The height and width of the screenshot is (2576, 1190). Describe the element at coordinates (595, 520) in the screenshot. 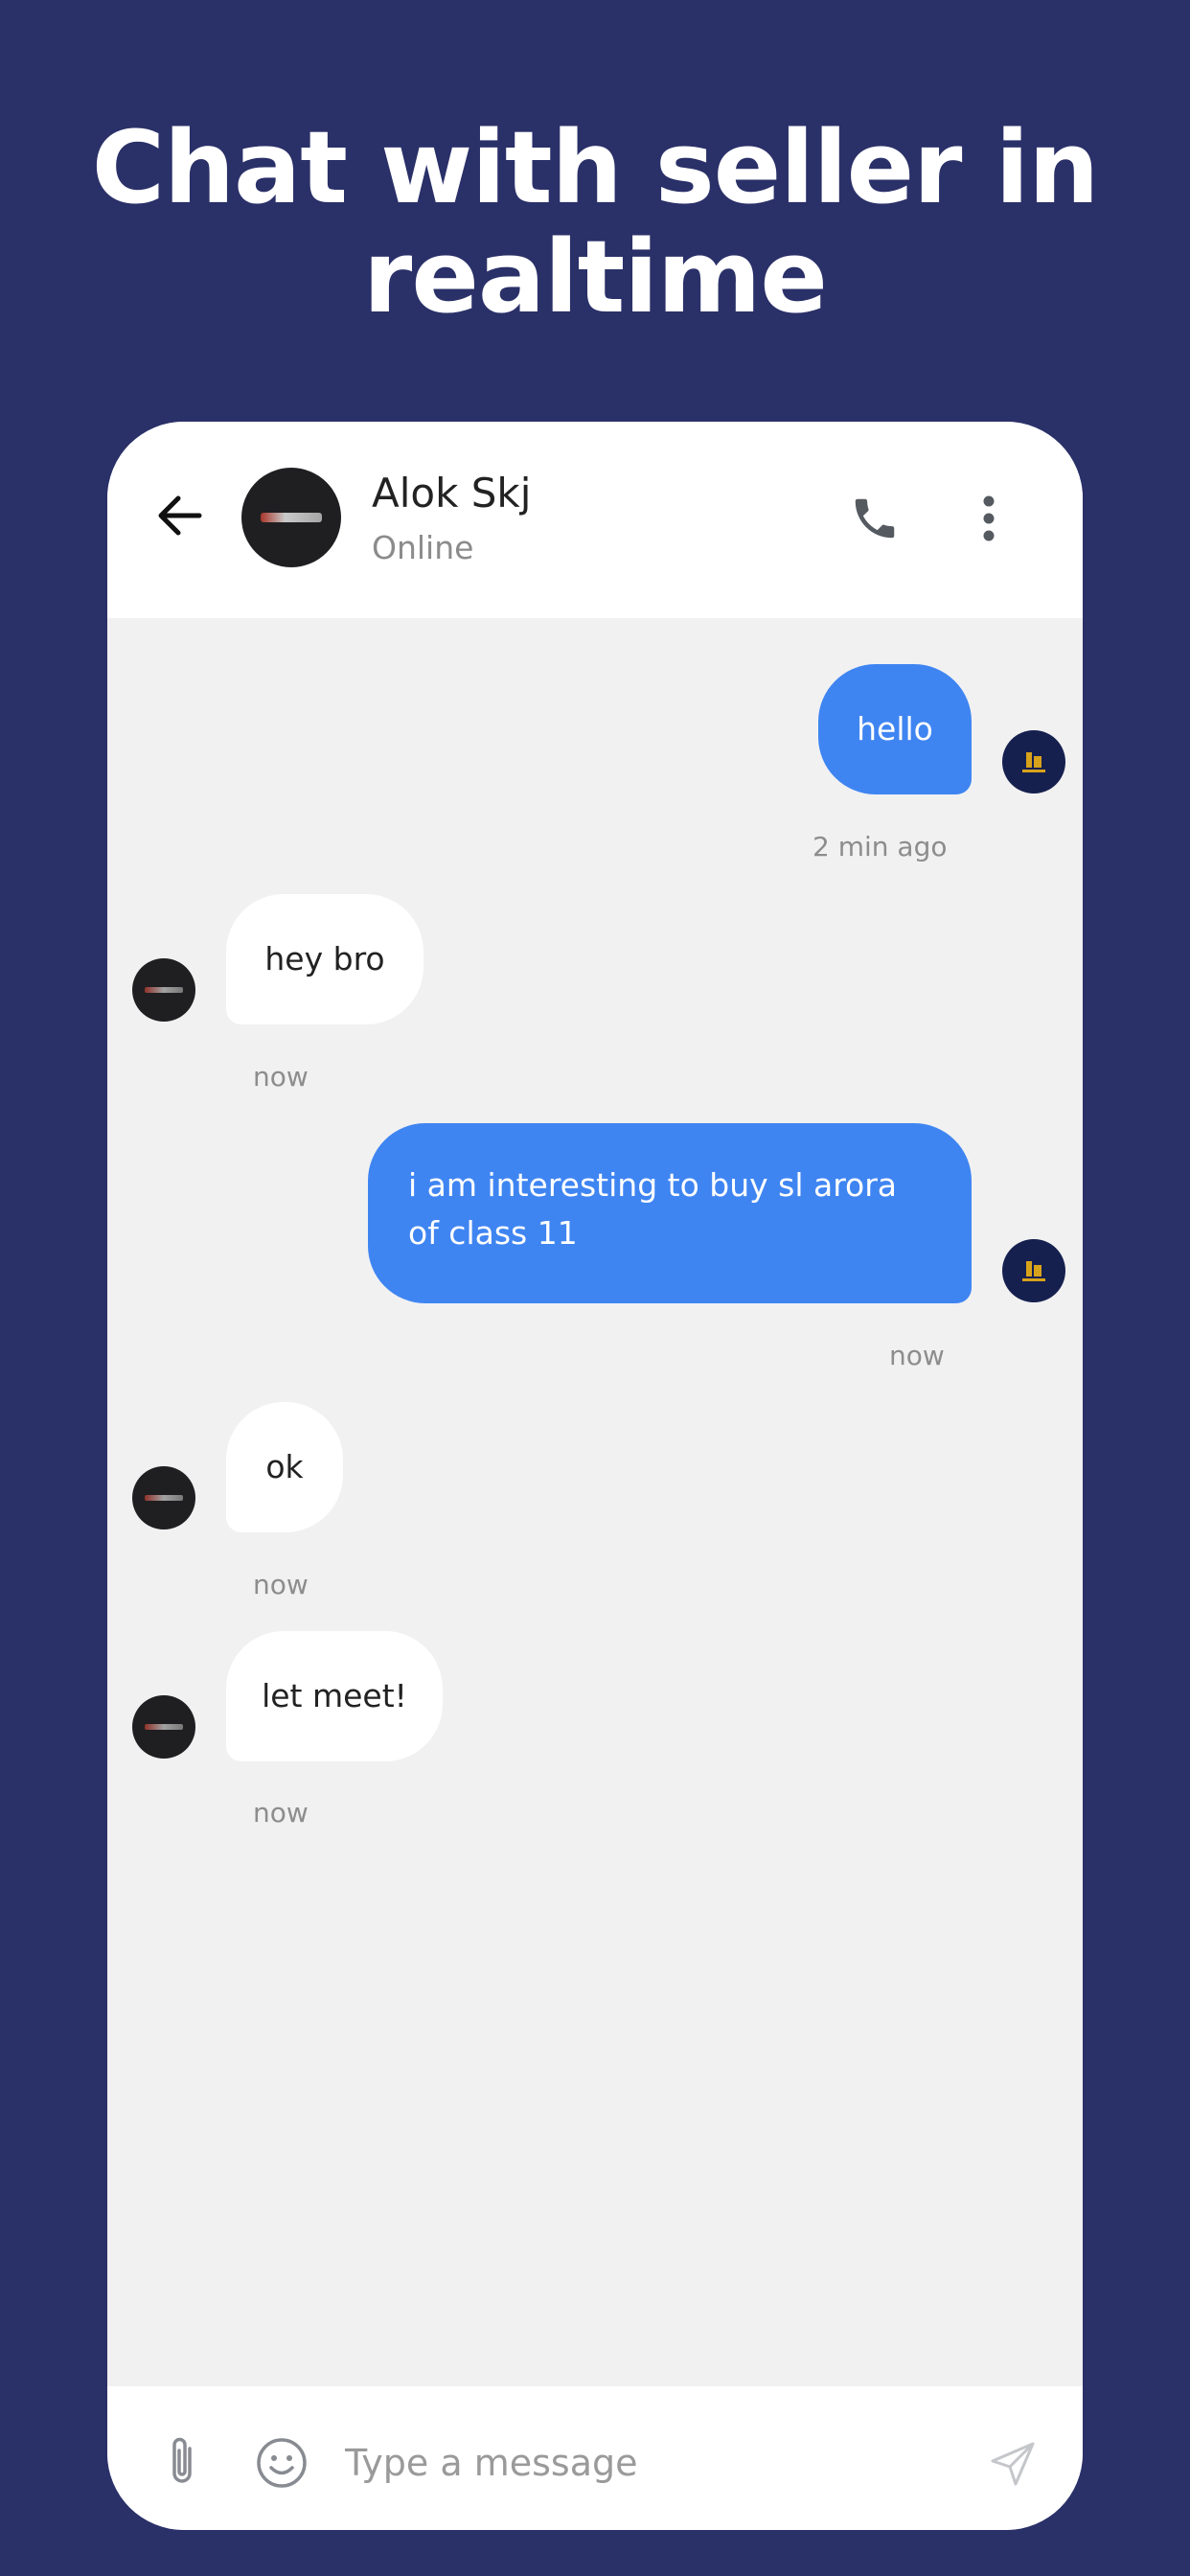

I see `chat-header: Alok Skj Online` at that location.